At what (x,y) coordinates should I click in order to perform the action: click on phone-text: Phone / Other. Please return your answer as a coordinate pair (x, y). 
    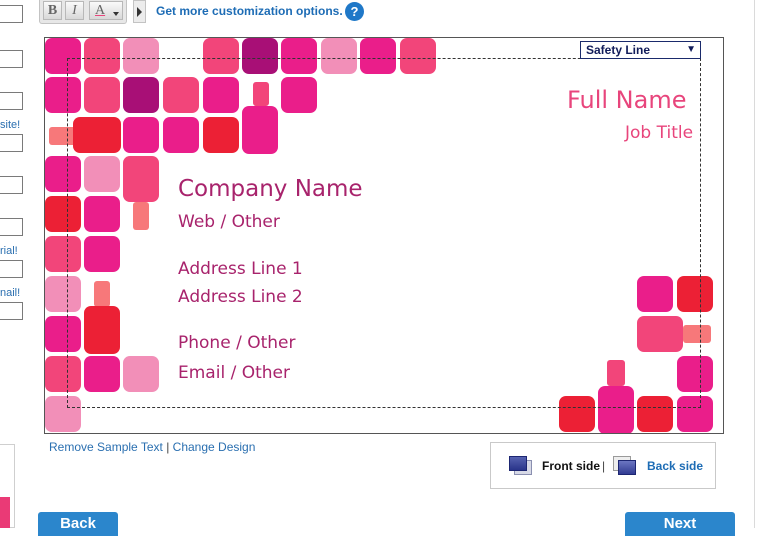
    Looking at the image, I should click on (236, 343).